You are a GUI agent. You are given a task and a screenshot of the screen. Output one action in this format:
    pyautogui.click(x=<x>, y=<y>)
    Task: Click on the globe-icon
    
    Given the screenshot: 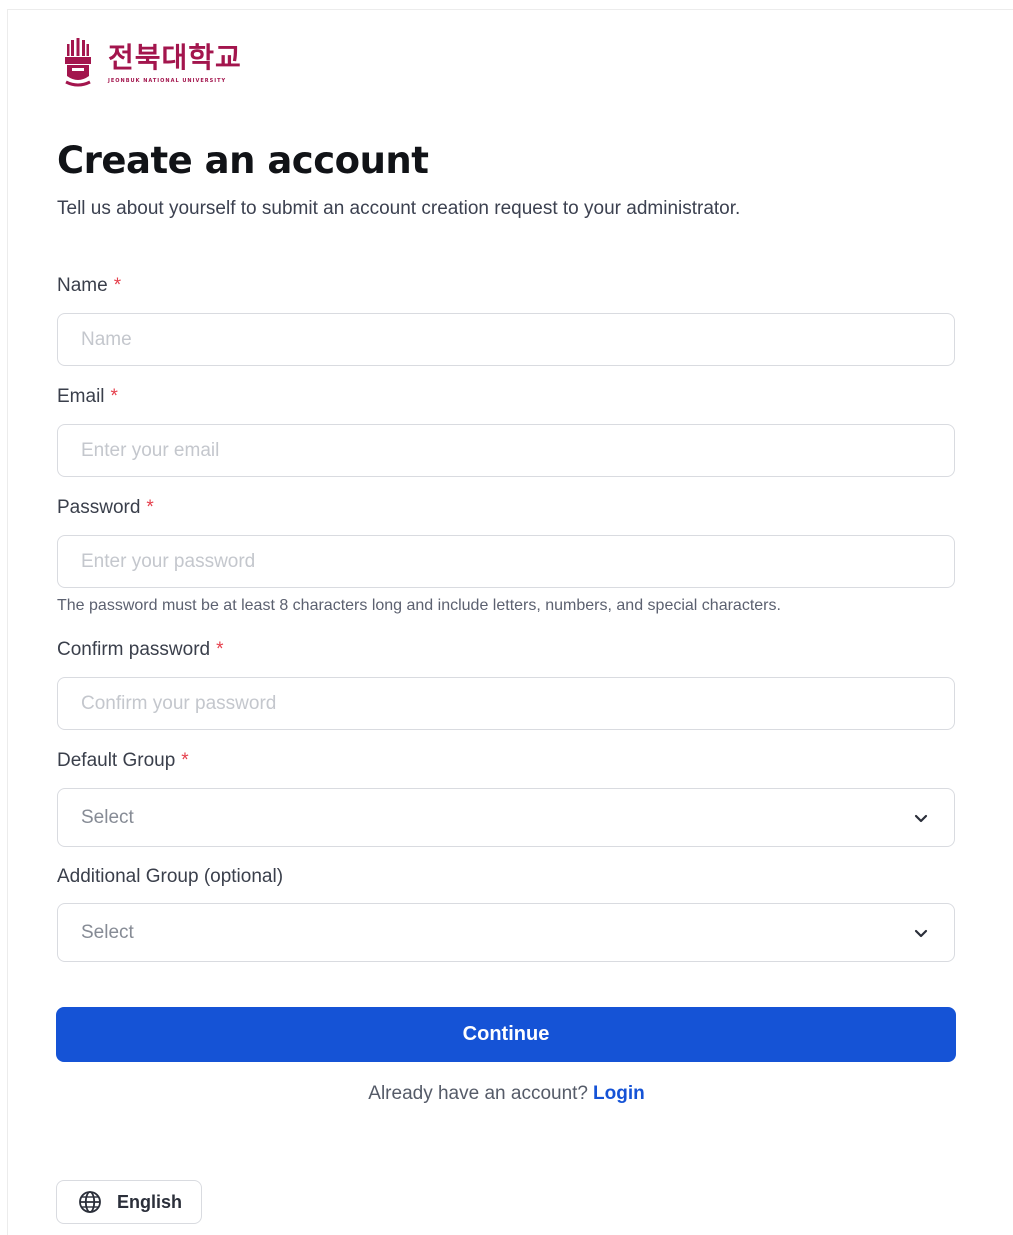 What is the action you would take?
    pyautogui.click(x=90, y=1202)
    